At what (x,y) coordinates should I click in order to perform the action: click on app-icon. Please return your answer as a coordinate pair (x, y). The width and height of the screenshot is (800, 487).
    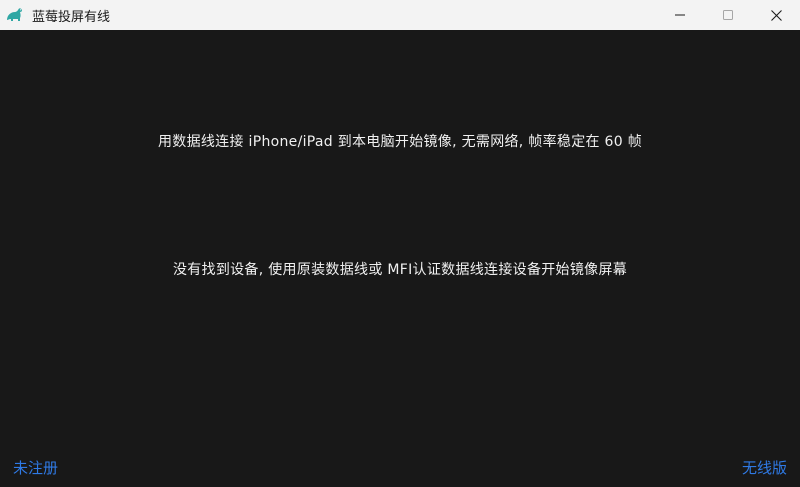
    Looking at the image, I should click on (15, 15).